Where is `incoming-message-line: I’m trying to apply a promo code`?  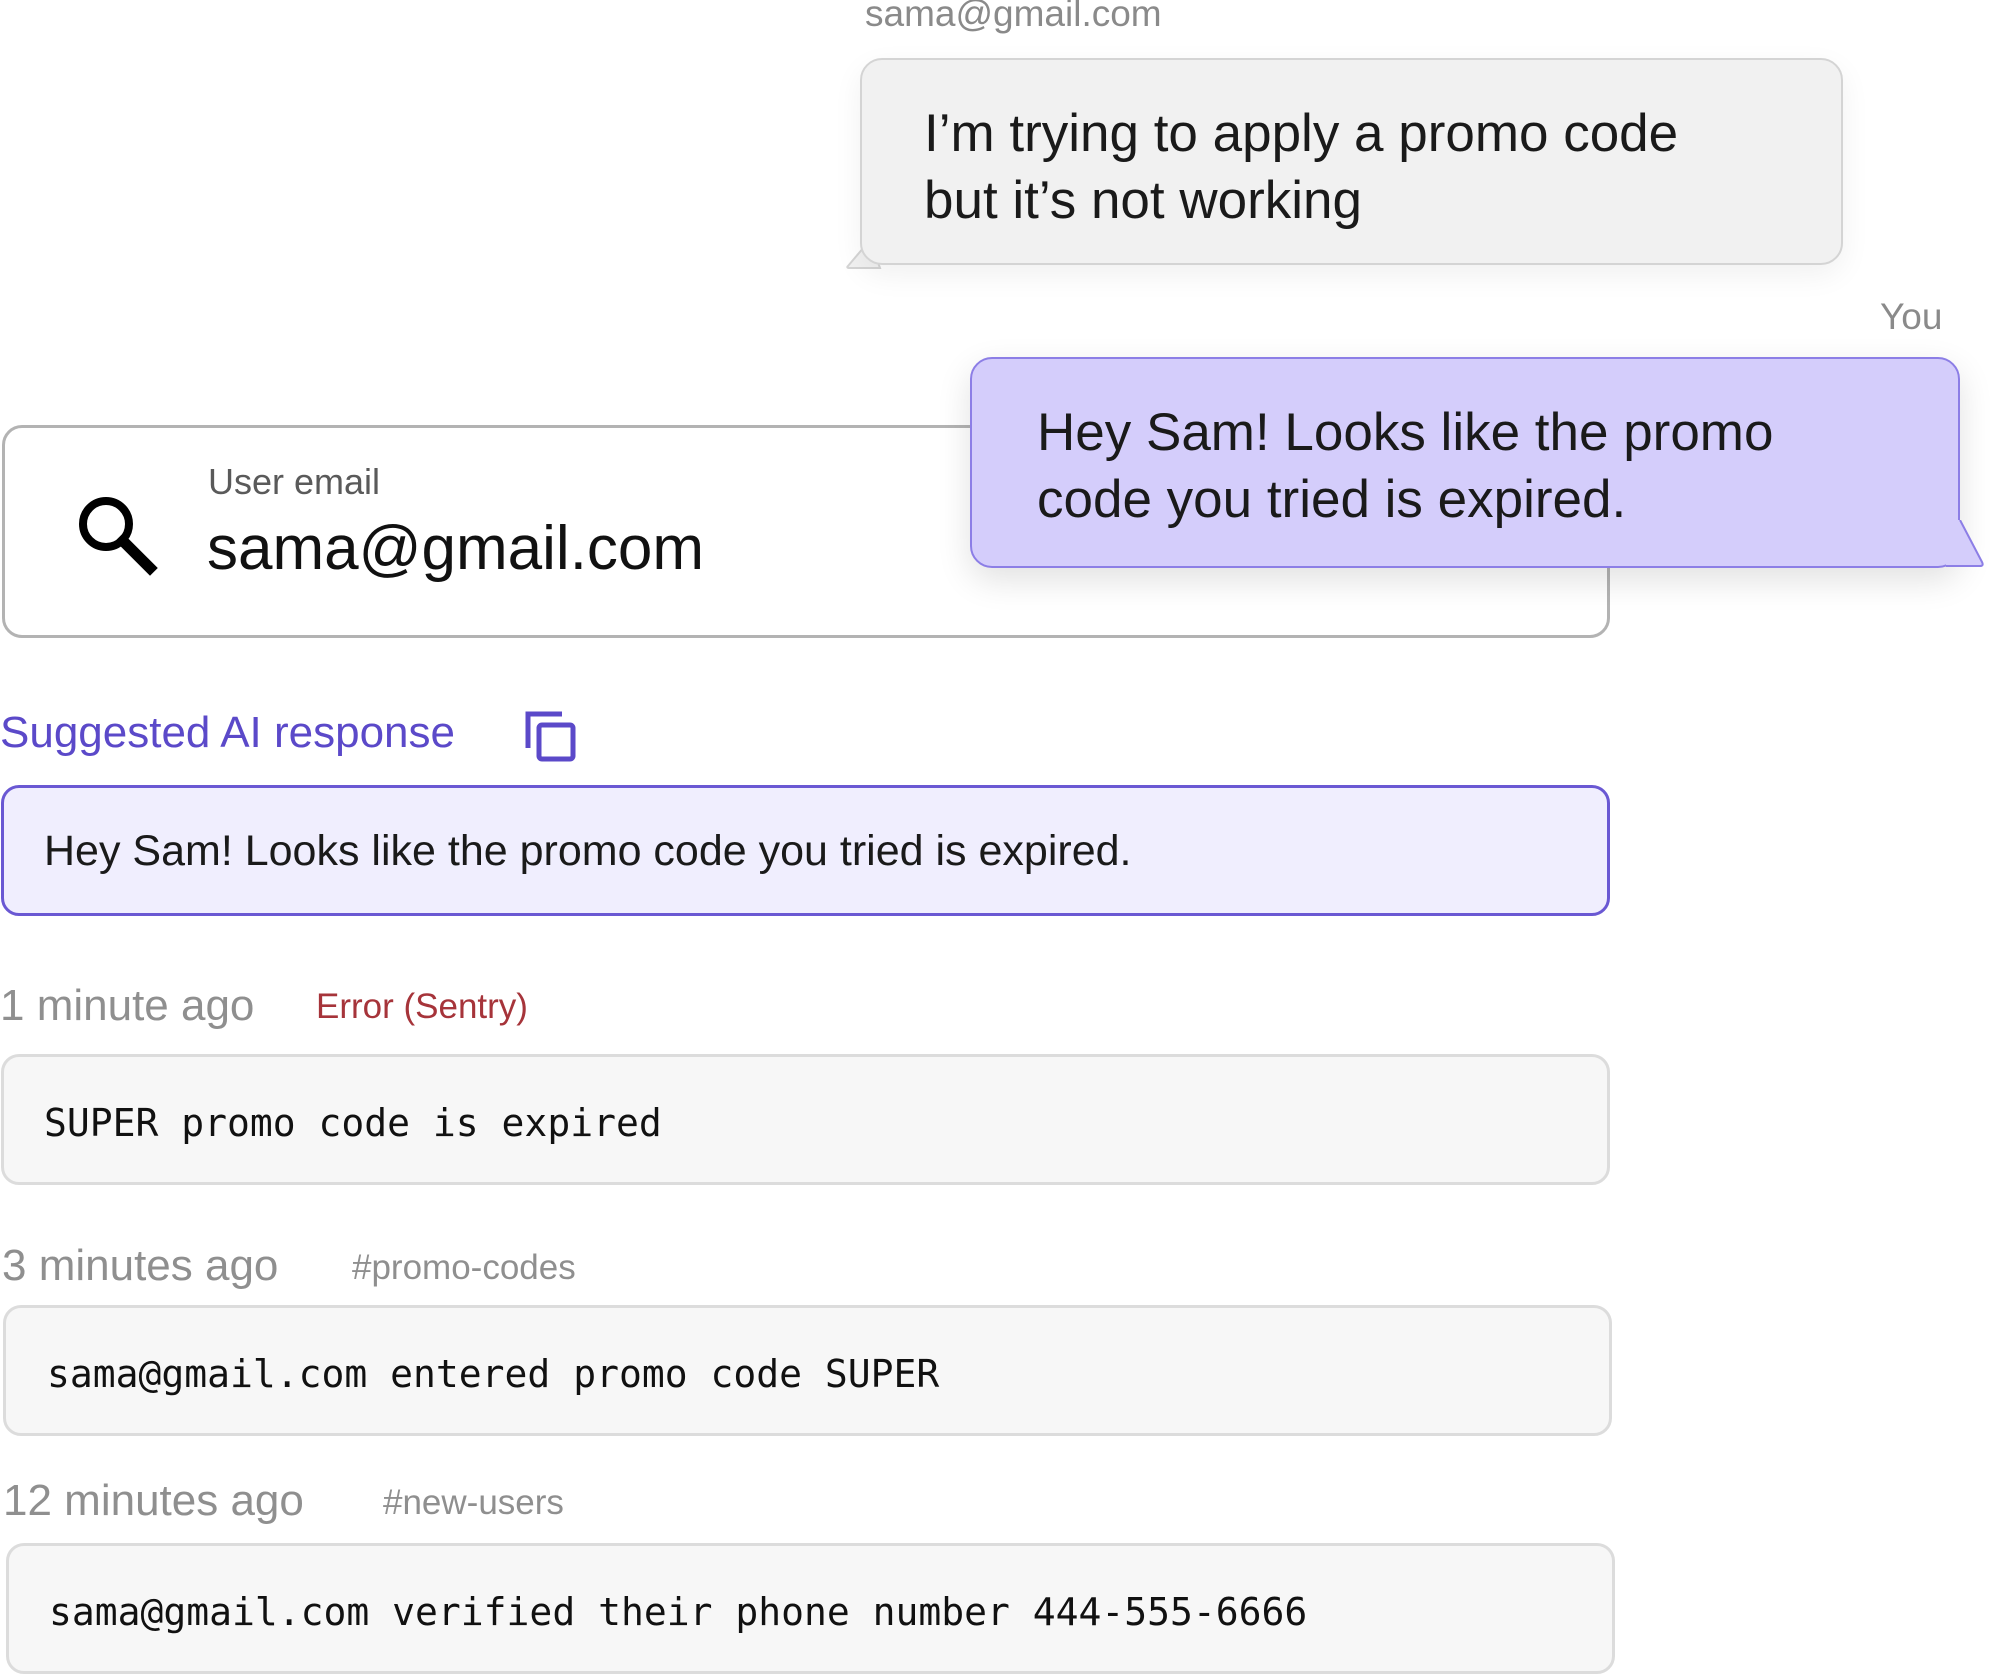 incoming-message-line: I’m trying to apply a promo code is located at coordinates (1301, 133).